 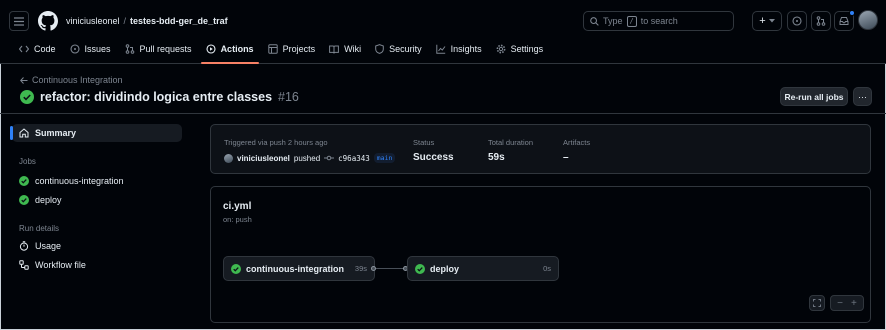 I want to click on push-details: viniciusleonel pushed c96a343 main, so click(x=310, y=158).